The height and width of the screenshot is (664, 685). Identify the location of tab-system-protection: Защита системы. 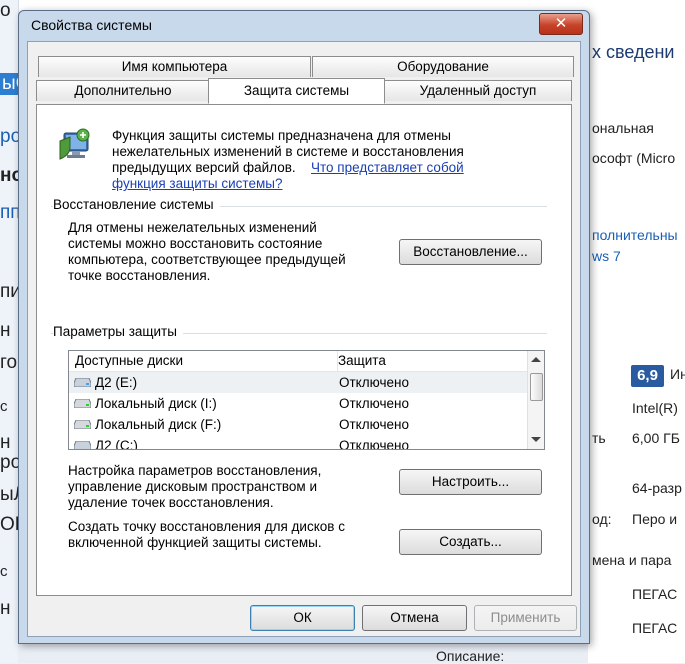
(296, 91).